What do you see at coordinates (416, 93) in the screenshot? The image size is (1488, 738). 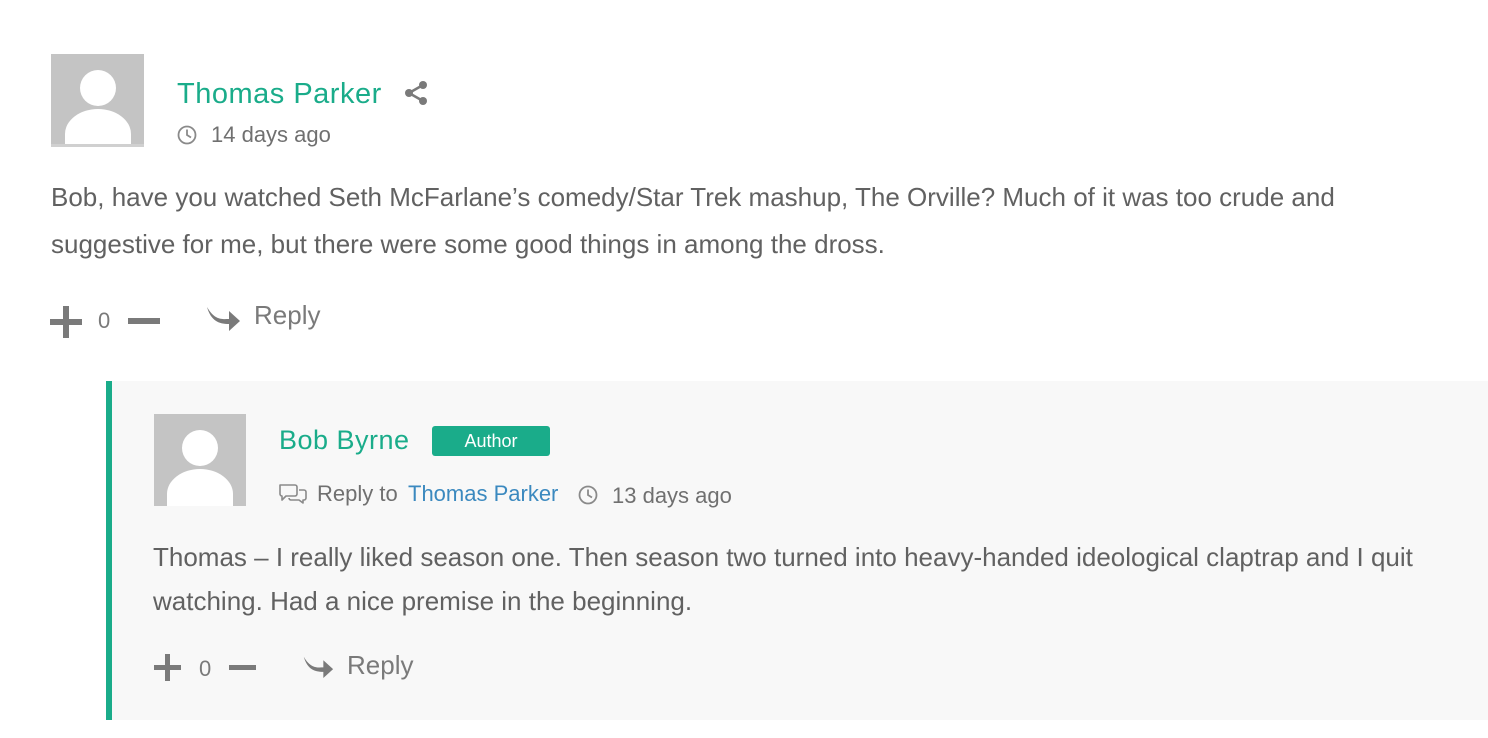 I see `share-icon` at bounding box center [416, 93].